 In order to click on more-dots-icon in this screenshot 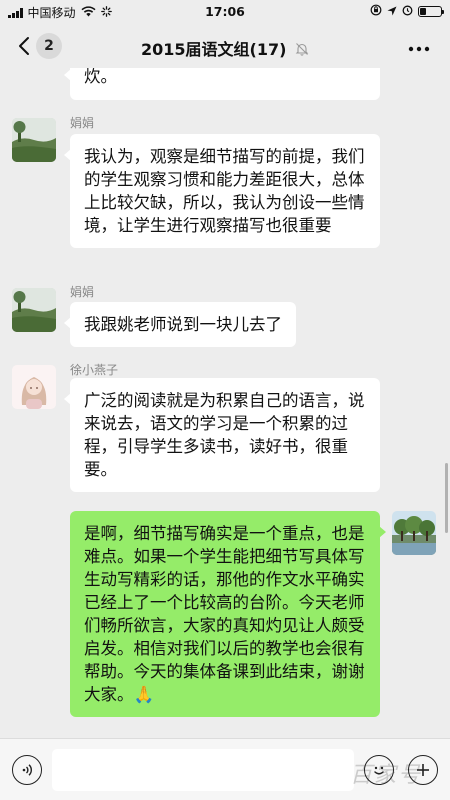, I will do `click(419, 49)`.